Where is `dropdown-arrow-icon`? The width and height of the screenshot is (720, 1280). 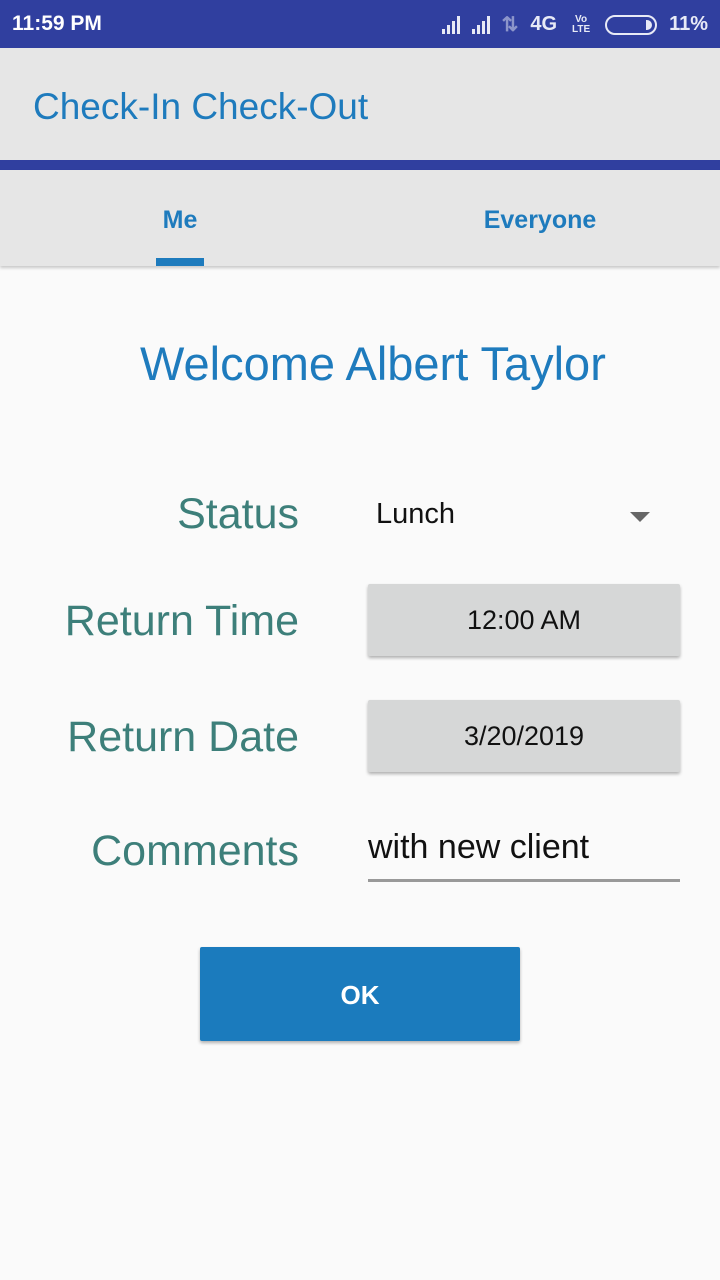 dropdown-arrow-icon is located at coordinates (640, 517).